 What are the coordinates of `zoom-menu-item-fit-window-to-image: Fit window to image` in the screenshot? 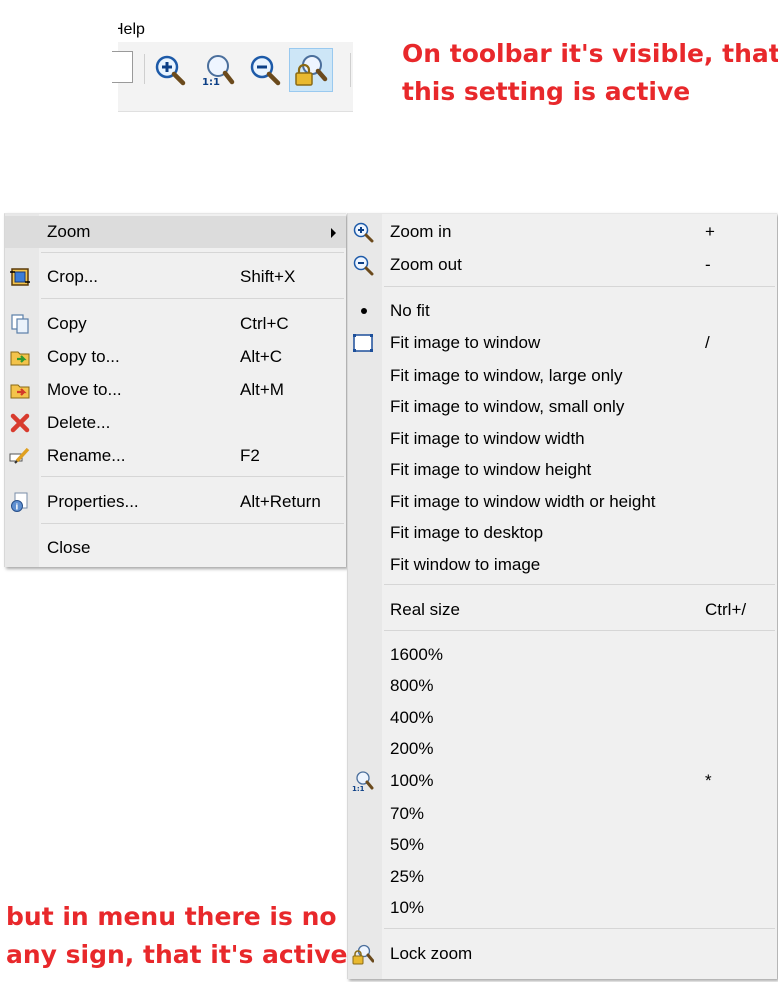 It's located at (562, 565).